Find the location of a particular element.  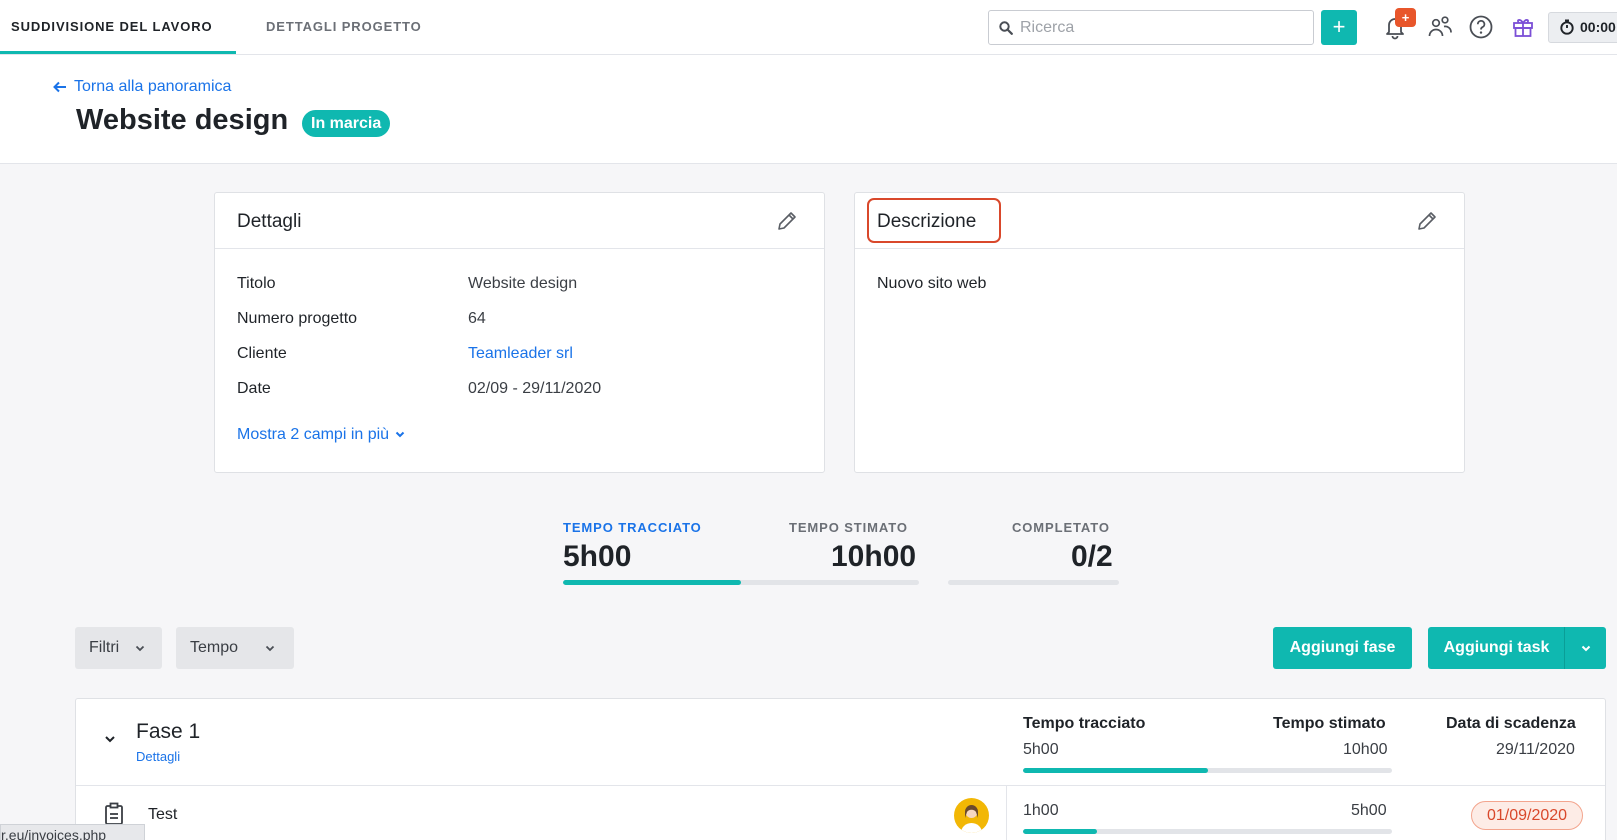

task-progress-bar is located at coordinates (1207, 831).